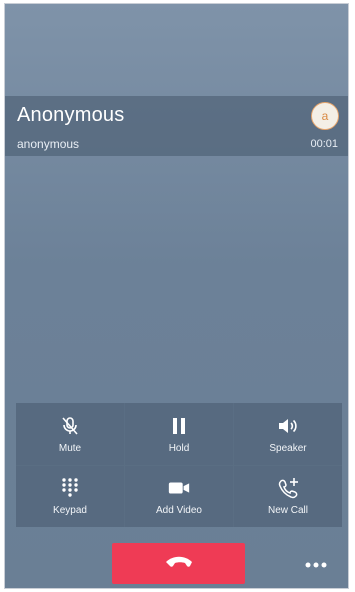  Describe the element at coordinates (70, 488) in the screenshot. I see `keypad-icon` at that location.